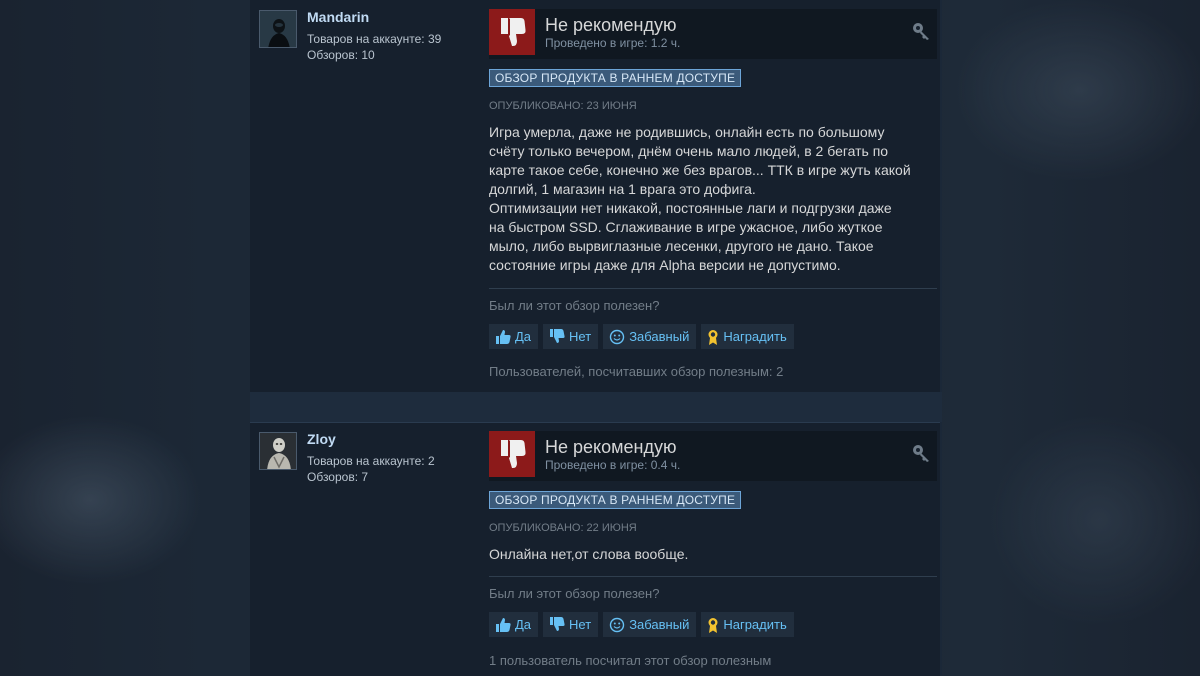 The width and height of the screenshot is (1200, 676). I want to click on vote-header: Не рекомендую Проведено в игре: 0.4 ч., so click(713, 456).